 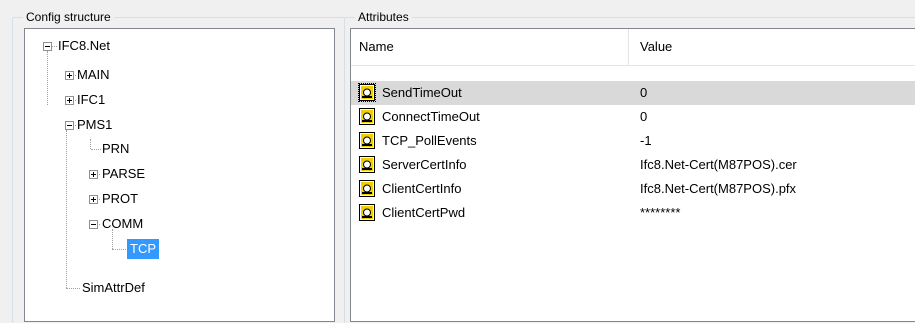 I want to click on attribute-name: ConnectTimeOut, so click(x=431, y=116).